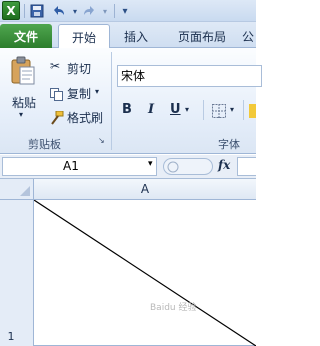 The height and width of the screenshot is (346, 320). I want to click on clipboard-dialog-launcher-icon: ↘, so click(101, 140).